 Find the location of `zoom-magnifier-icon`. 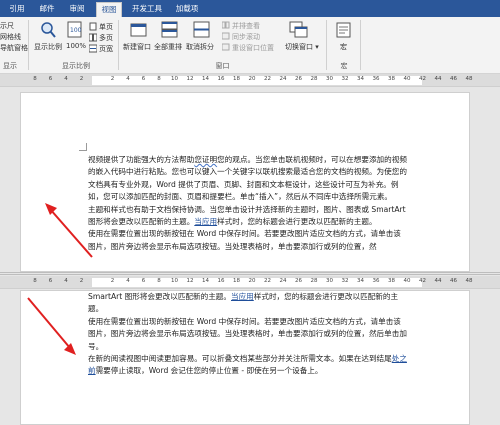

zoom-magnifier-icon is located at coordinates (48, 30).